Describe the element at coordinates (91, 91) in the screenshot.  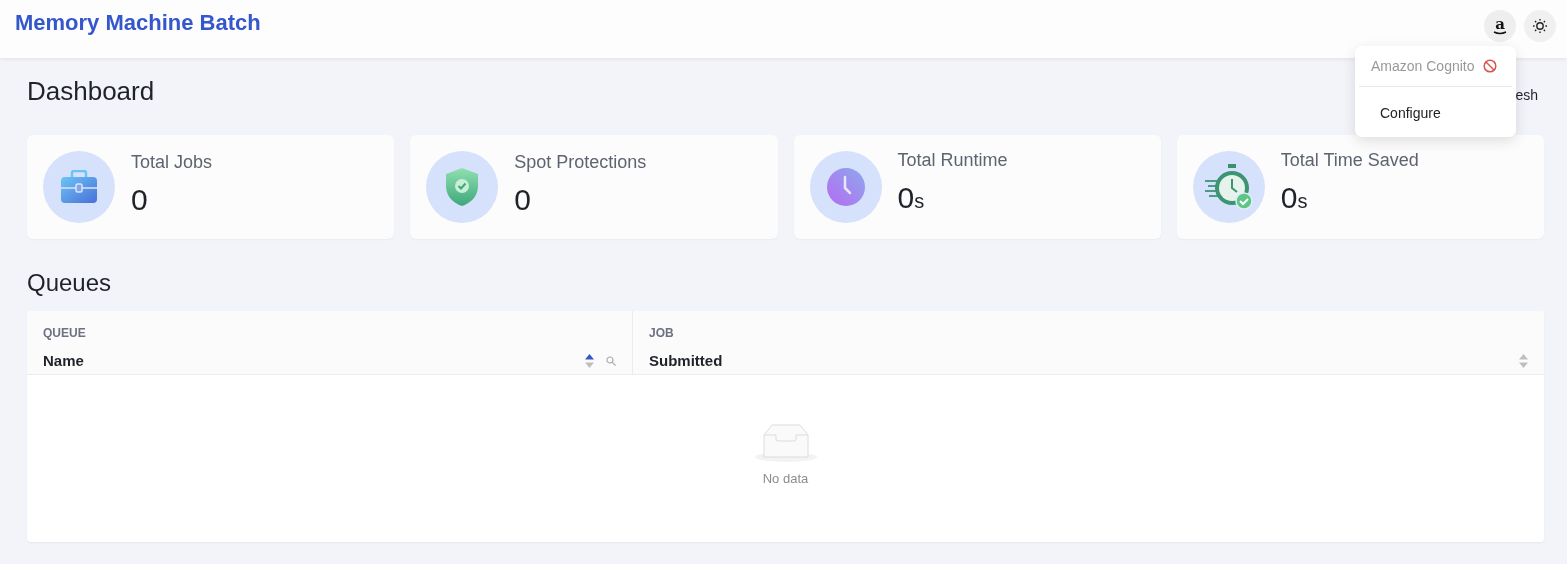
I see `page-title: Dashboard` at that location.